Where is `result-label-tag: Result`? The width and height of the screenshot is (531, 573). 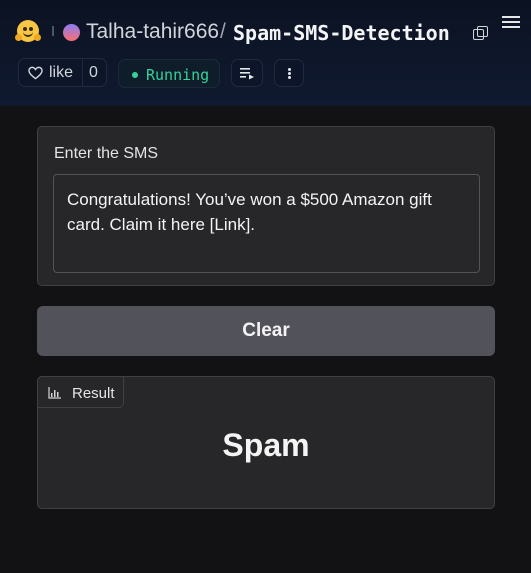 result-label-tag: Result is located at coordinates (80, 392).